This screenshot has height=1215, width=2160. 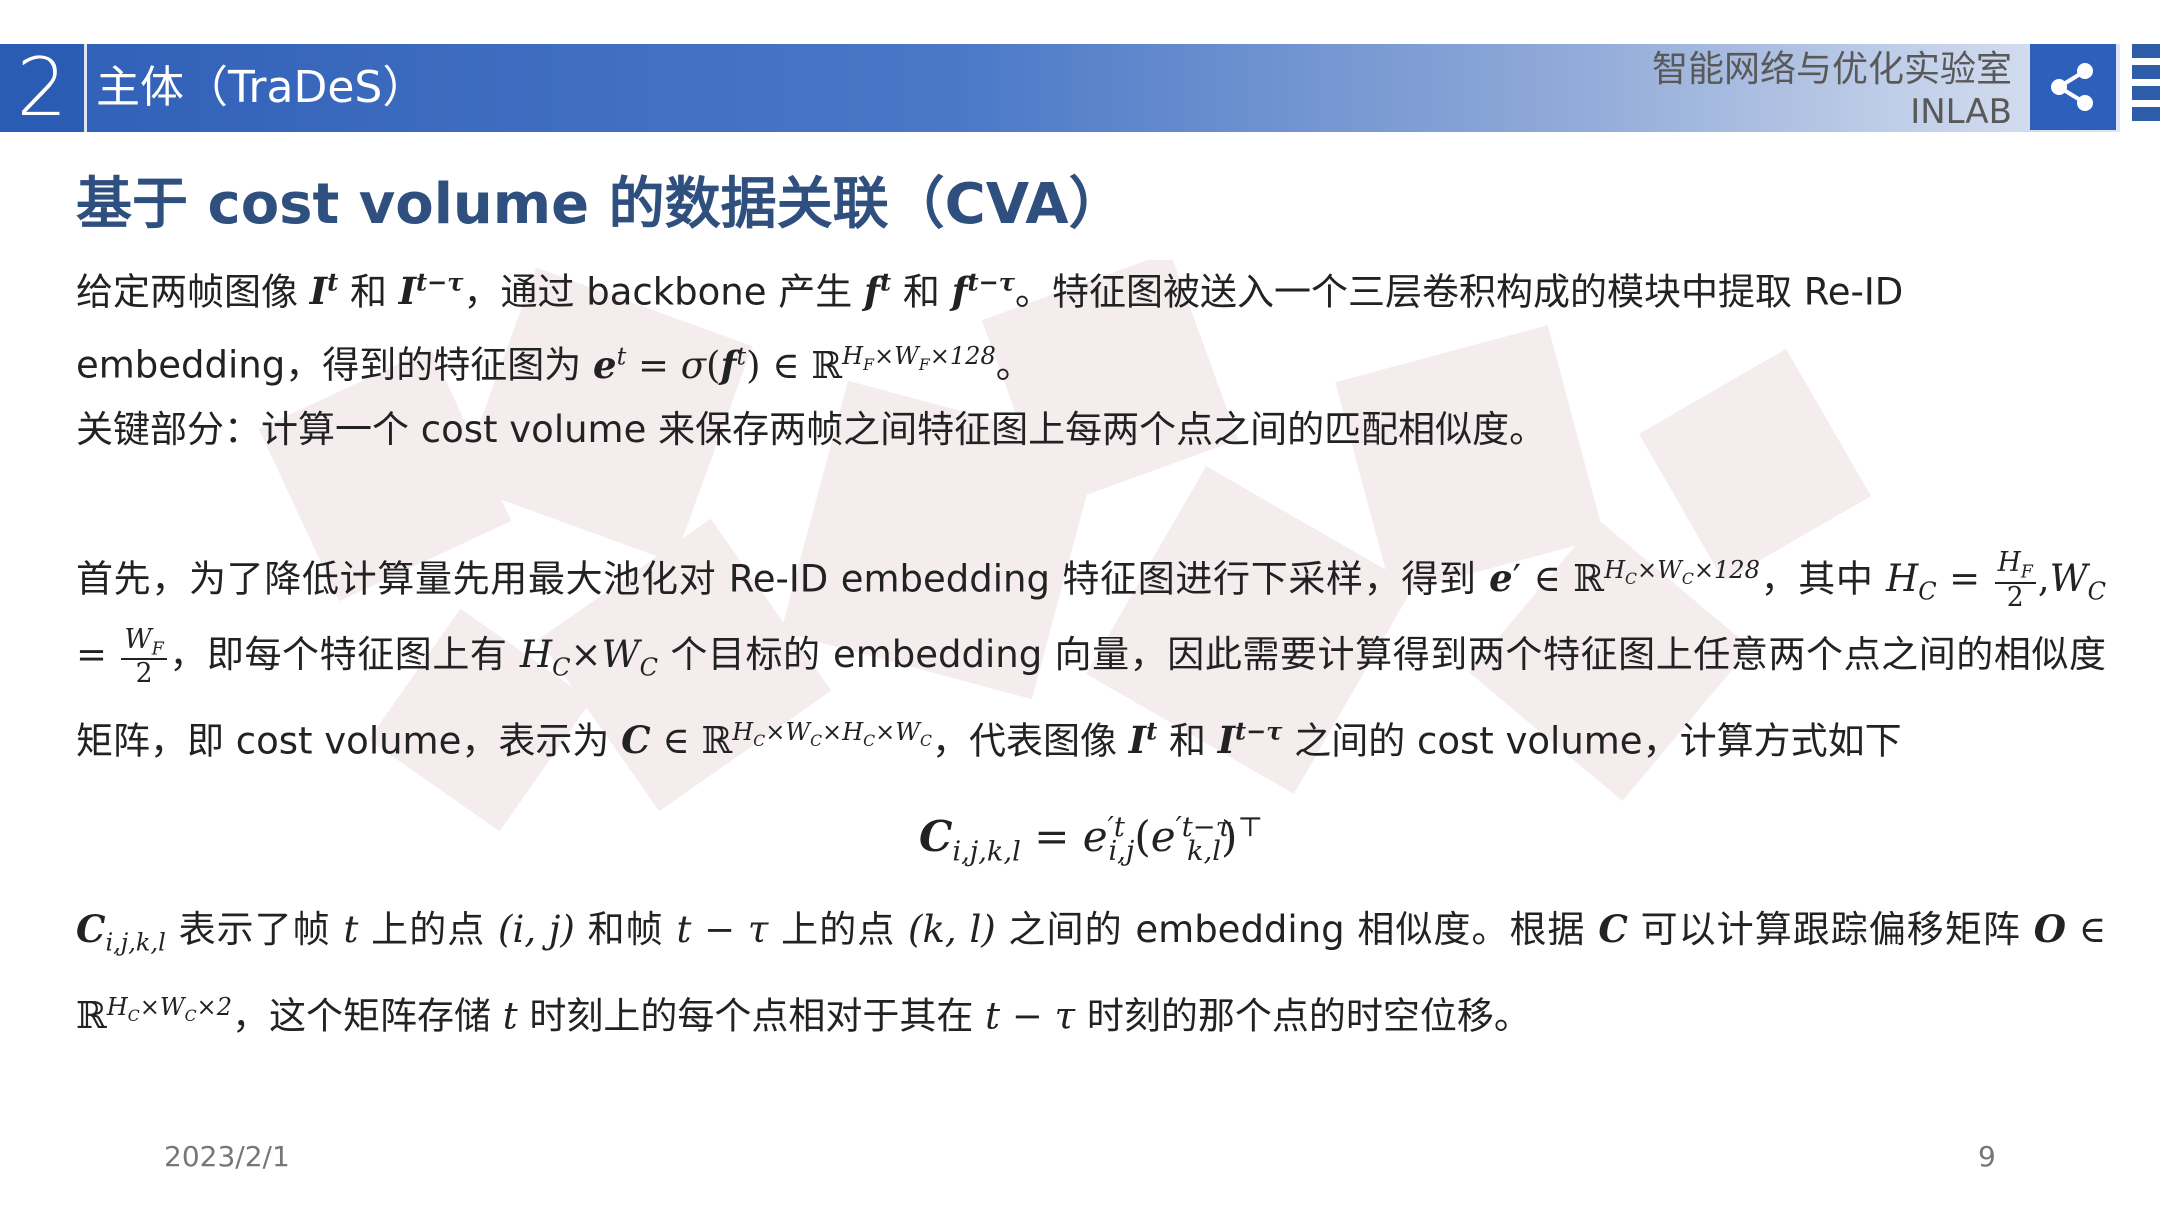 I want to click on text: 可以计算跟踪偏移矩阵, so click(x=1830, y=930).